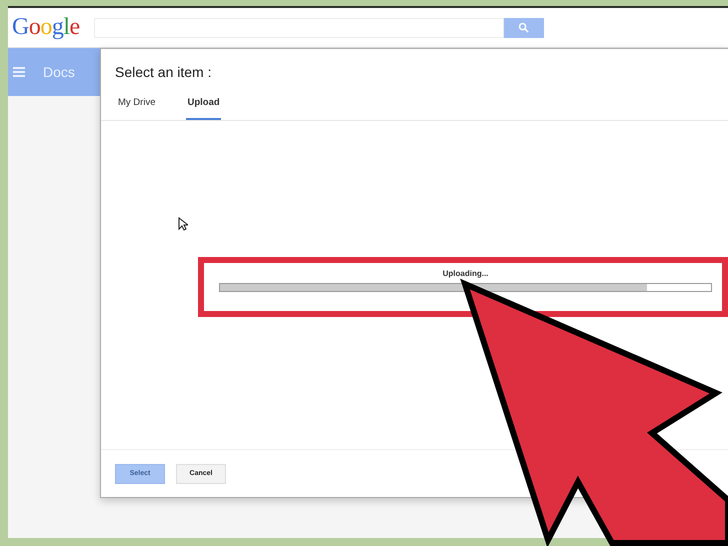 Image resolution: width=728 pixels, height=546 pixels. What do you see at coordinates (163, 72) in the screenshot?
I see `dialog-title: Select an item :` at bounding box center [163, 72].